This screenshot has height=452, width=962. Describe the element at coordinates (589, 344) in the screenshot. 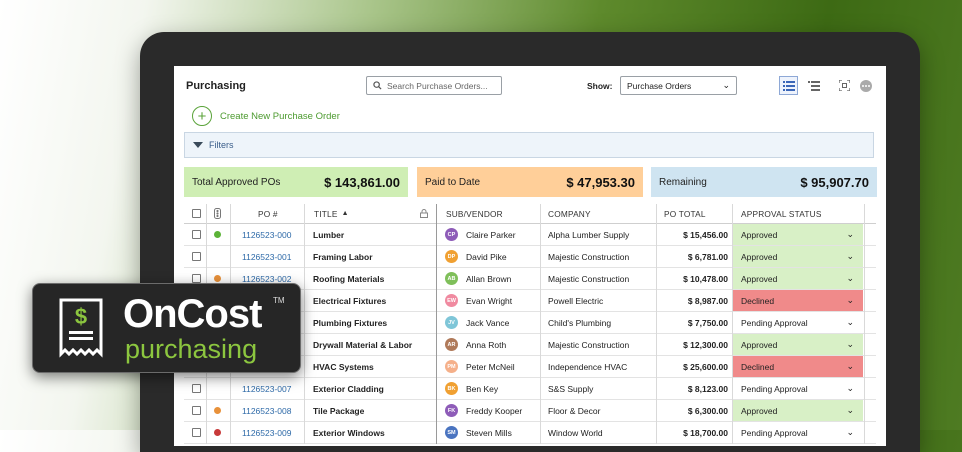

I see `company-name: Majestic Construction` at that location.